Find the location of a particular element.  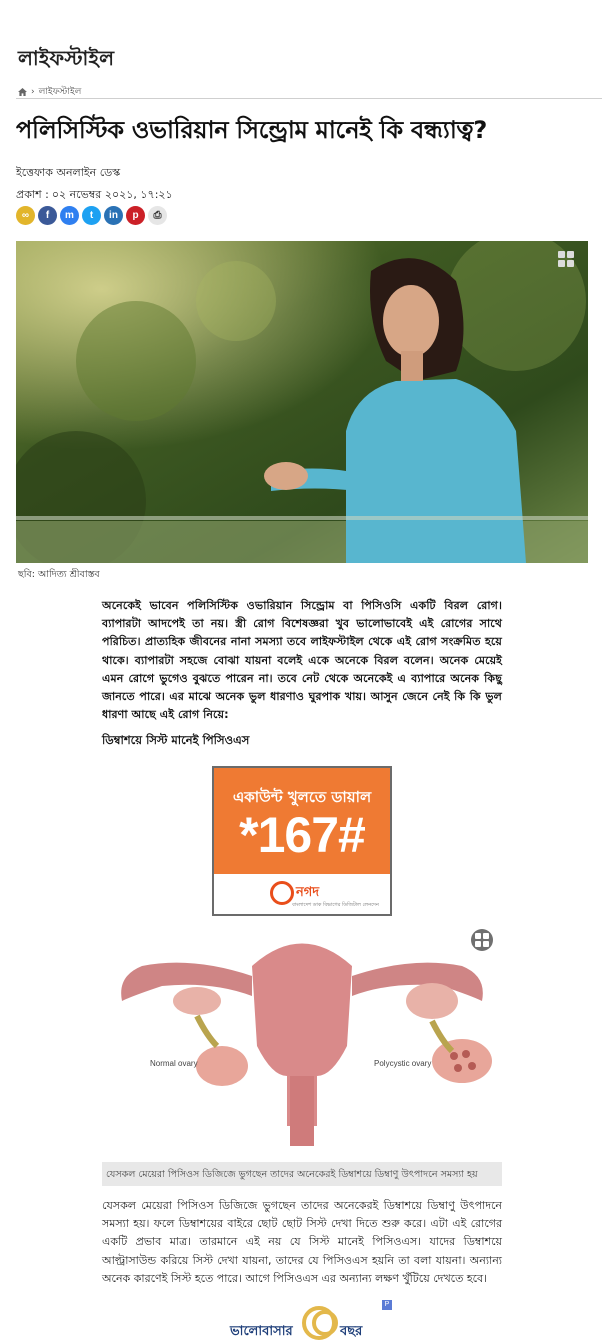

pinterest-icon: p is located at coordinates (135, 215).